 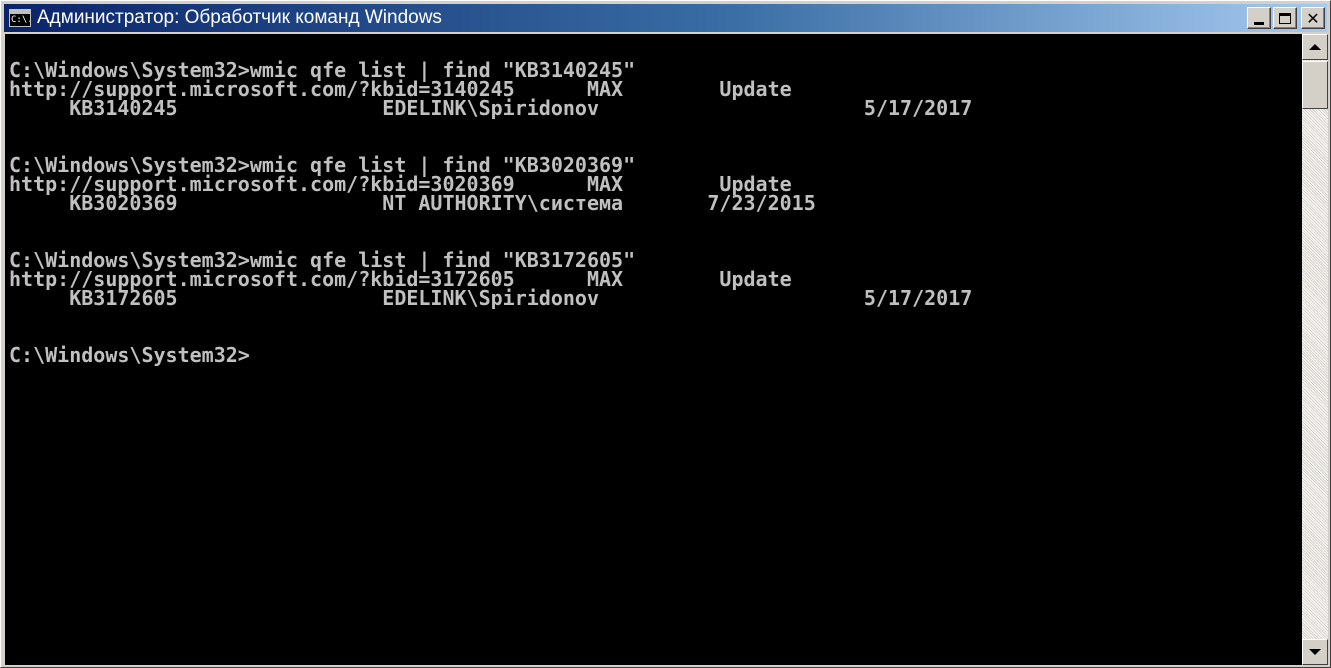 I want to click on console-icon-bar, so click(x=20, y=12).